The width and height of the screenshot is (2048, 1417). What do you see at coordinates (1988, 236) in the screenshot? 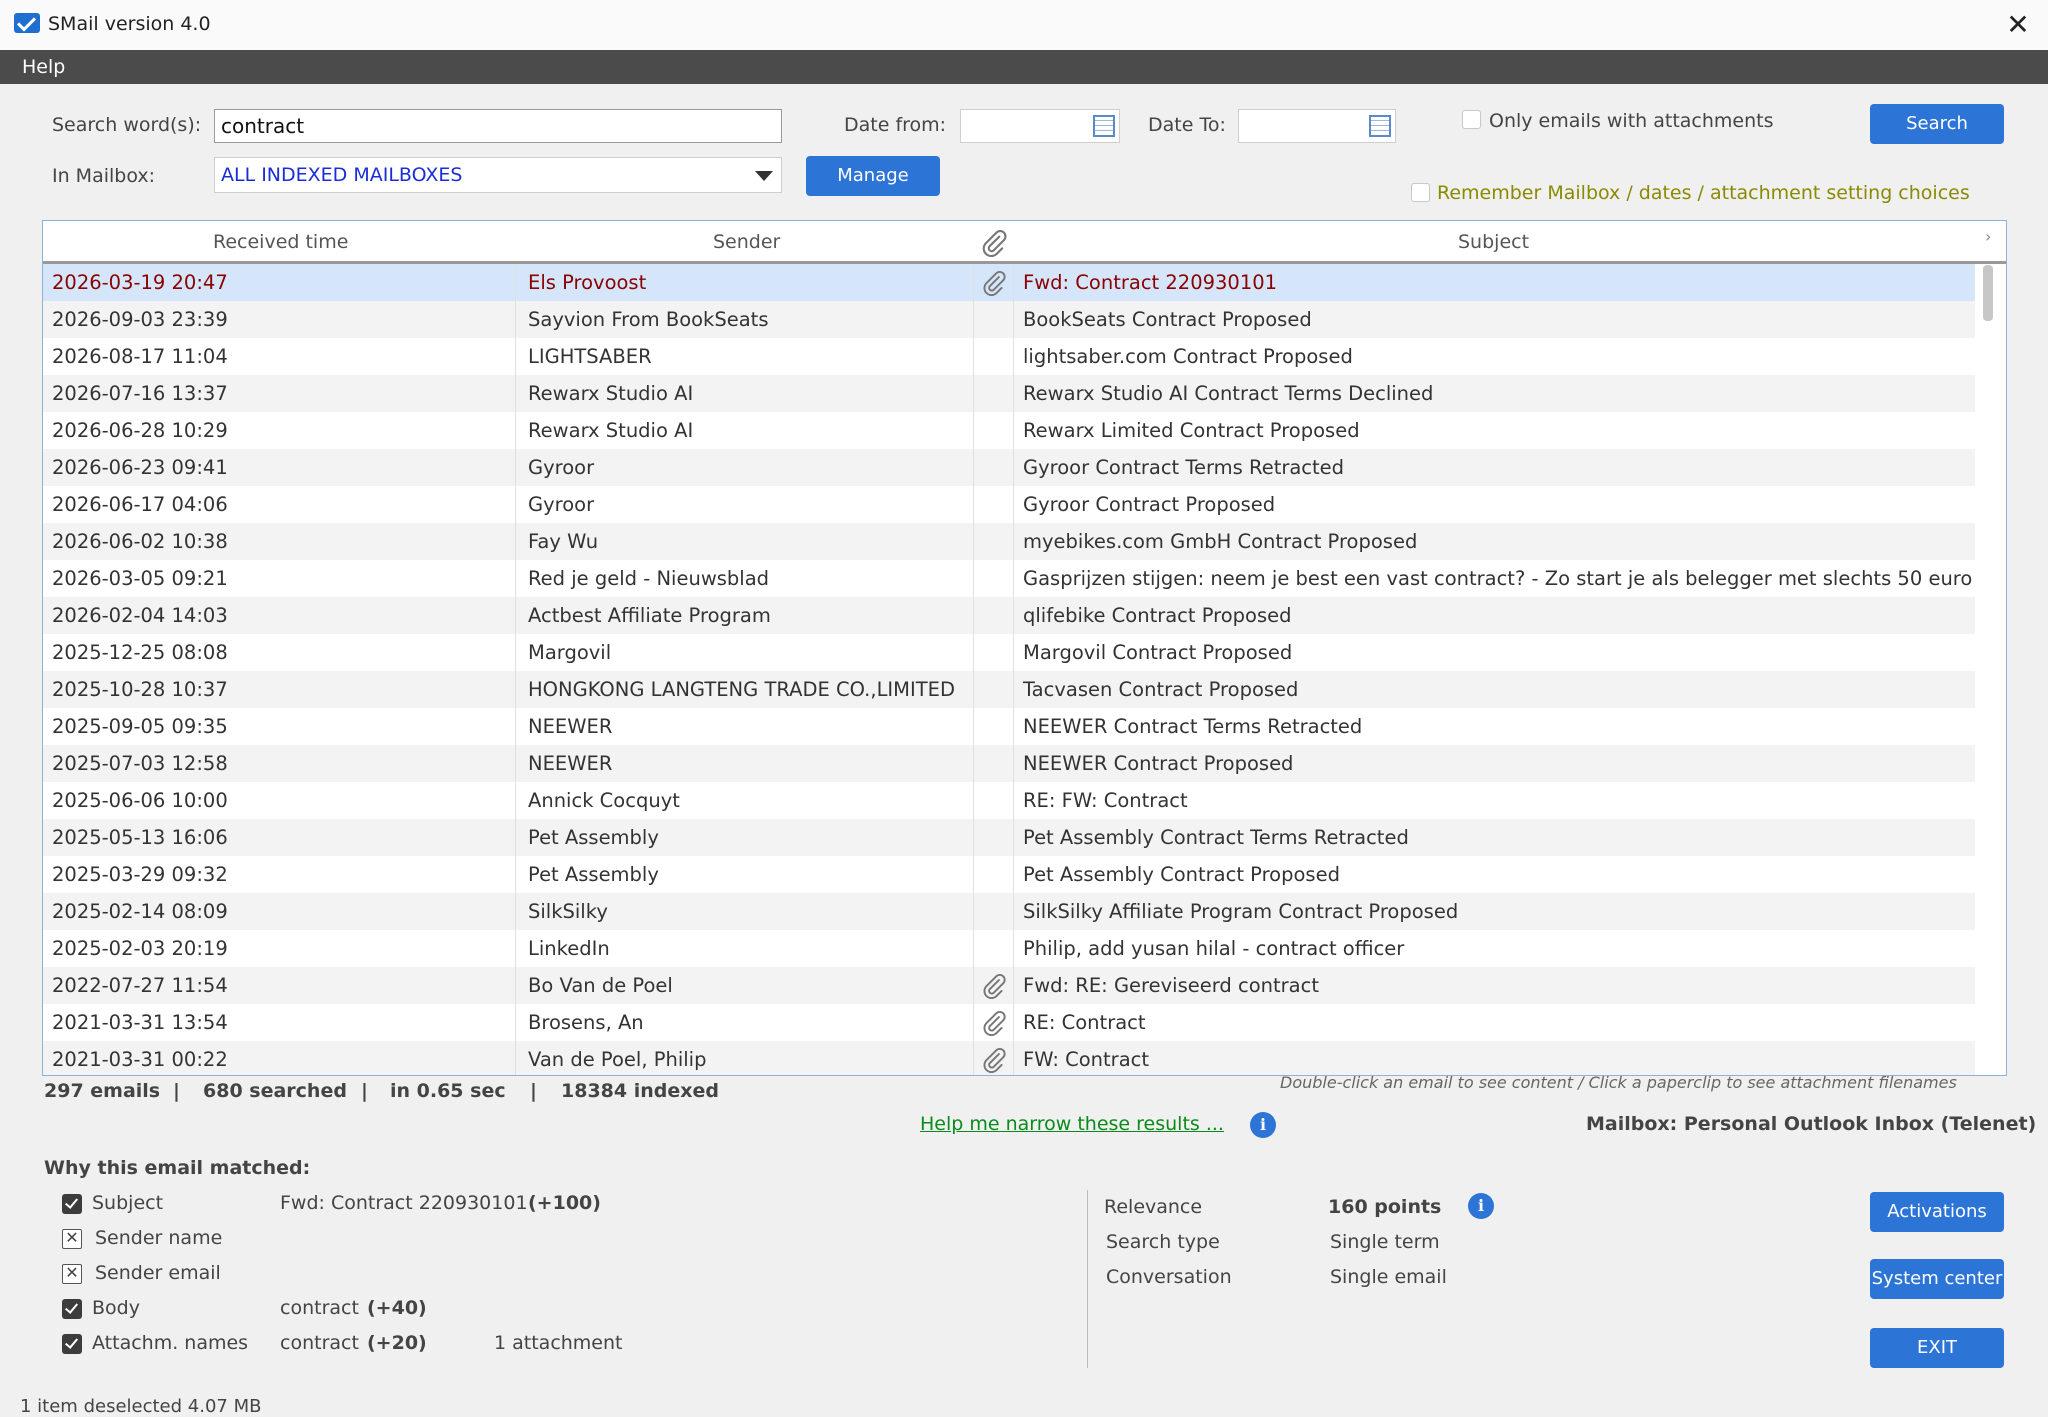
I see `scroll-right-icon: ›` at bounding box center [1988, 236].